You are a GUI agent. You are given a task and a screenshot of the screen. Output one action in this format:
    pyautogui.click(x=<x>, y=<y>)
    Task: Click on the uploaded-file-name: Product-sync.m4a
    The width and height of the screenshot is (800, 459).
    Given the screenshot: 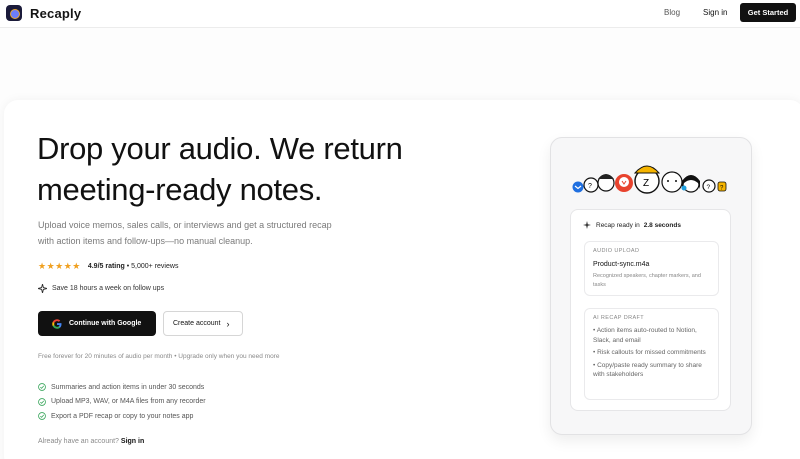 What is the action you would take?
    pyautogui.click(x=621, y=264)
    